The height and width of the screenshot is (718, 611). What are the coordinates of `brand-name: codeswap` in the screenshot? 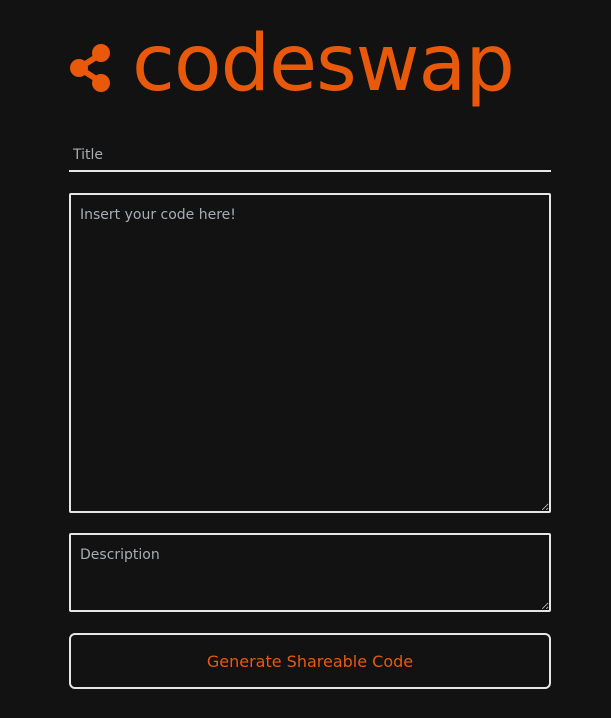 It's located at (323, 64).